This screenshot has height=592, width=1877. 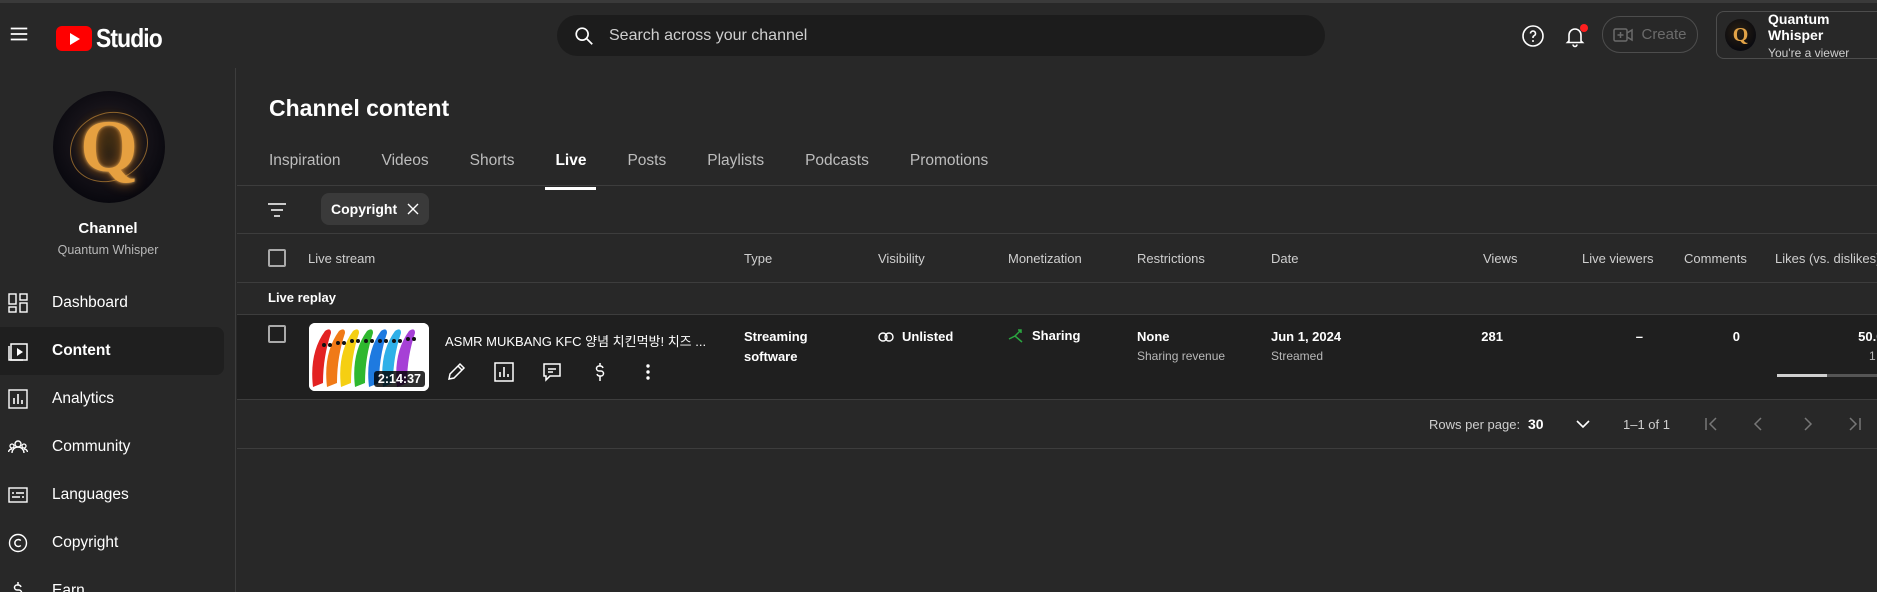 I want to click on restrictions-sub: Sharing revenue, so click(x=1181, y=356).